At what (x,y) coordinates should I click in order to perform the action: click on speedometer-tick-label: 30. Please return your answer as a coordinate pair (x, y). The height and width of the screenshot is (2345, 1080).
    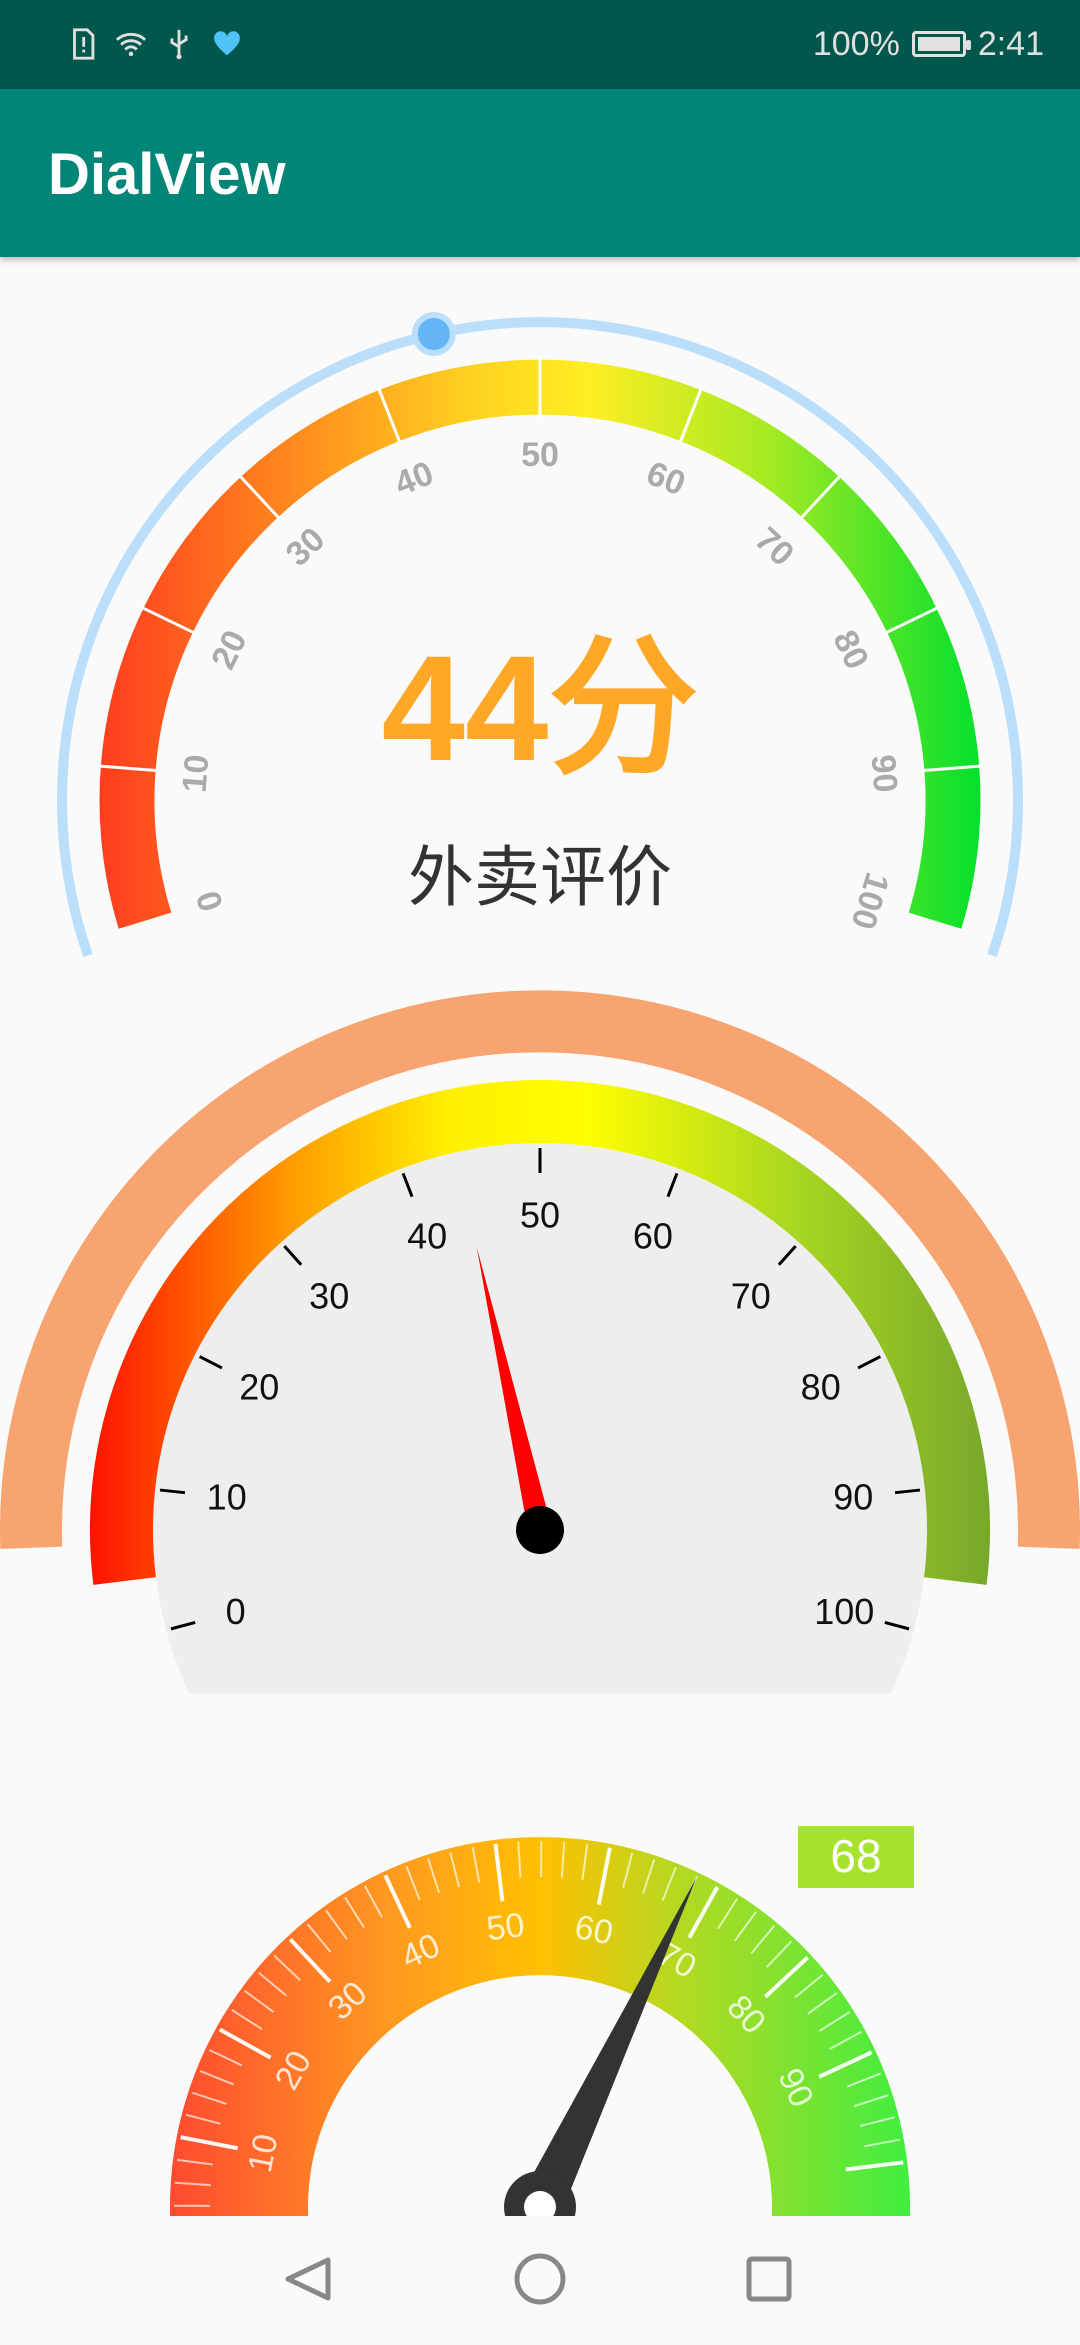
    Looking at the image, I should click on (329, 1295).